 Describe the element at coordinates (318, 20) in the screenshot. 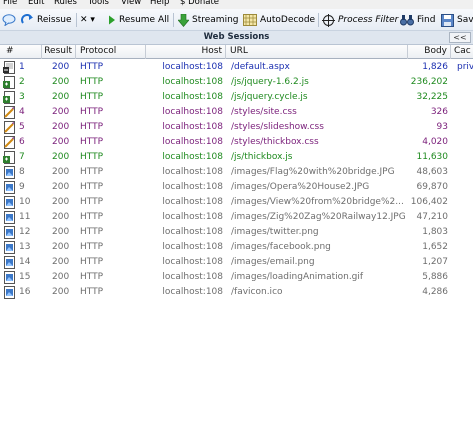

I see `toolbar-separator` at that location.